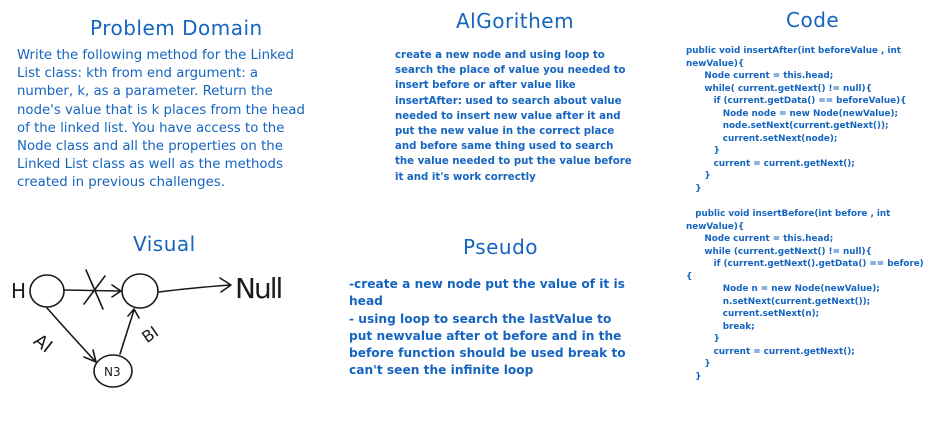 Image resolution: width=935 pixels, height=434 pixels. I want to click on null-label: Null, so click(258, 288).